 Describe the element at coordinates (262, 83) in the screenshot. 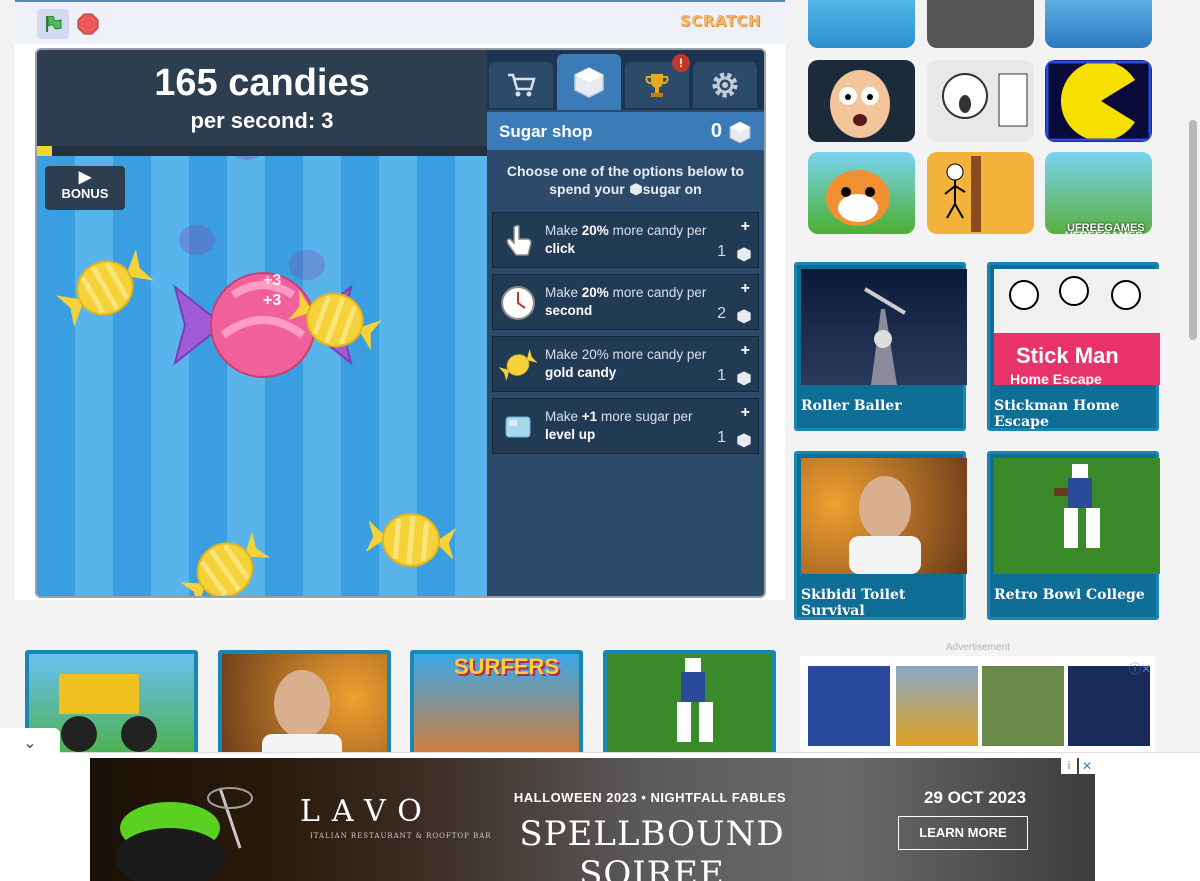

I see `candy-count: 165 candies` at that location.